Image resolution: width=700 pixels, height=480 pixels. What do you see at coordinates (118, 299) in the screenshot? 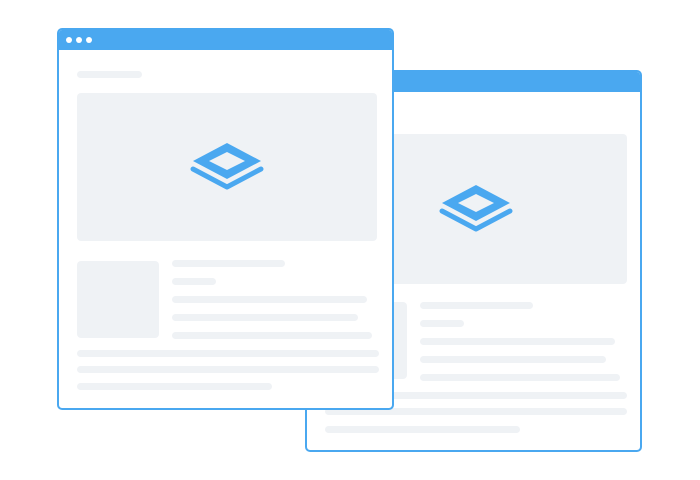
I see `front-thumbnail-placeholder` at bounding box center [118, 299].